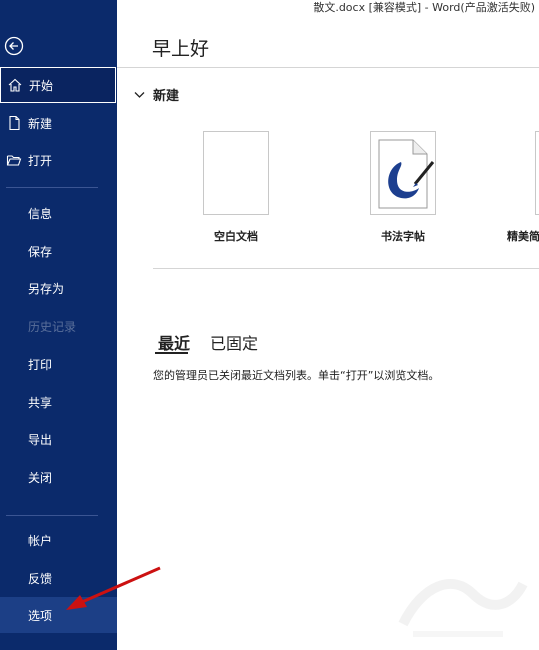 The image size is (539, 650). What do you see at coordinates (58, 85) in the screenshot?
I see `nav-home: 开始` at bounding box center [58, 85].